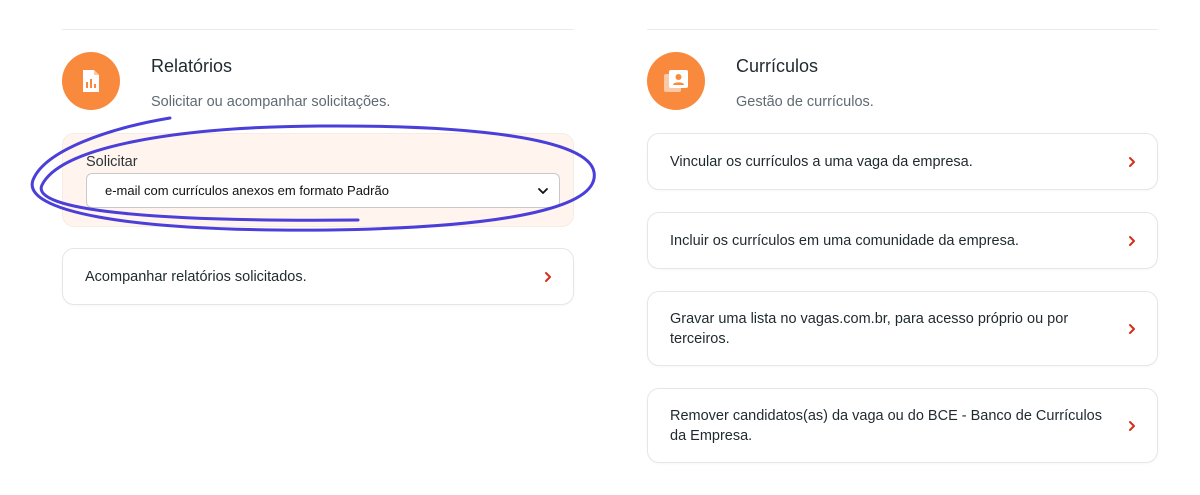  I want to click on chevron-down-icon, so click(543, 190).